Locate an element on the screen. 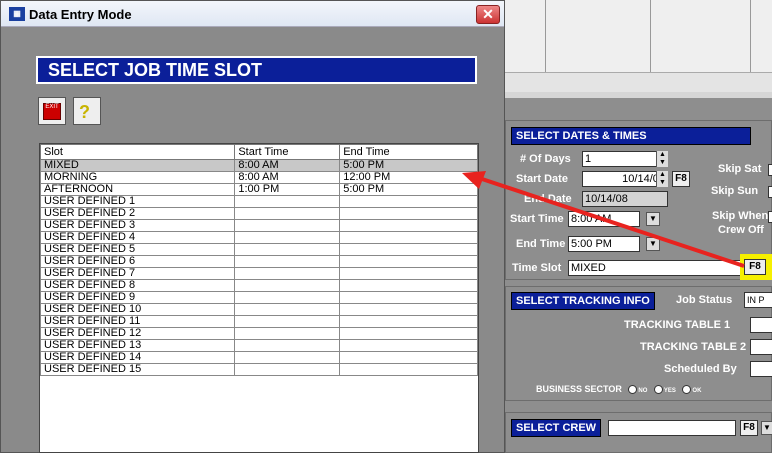 The height and width of the screenshot is (453, 772). radio-ok is located at coordinates (687, 390).